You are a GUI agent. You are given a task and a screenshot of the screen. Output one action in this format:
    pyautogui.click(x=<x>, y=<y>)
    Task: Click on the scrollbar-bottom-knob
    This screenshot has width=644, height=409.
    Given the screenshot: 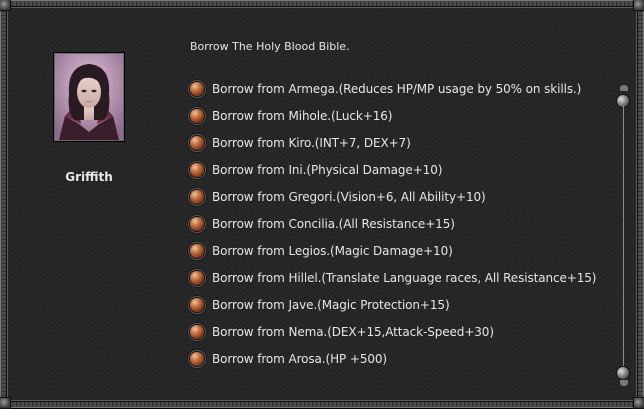 What is the action you would take?
    pyautogui.click(x=623, y=373)
    